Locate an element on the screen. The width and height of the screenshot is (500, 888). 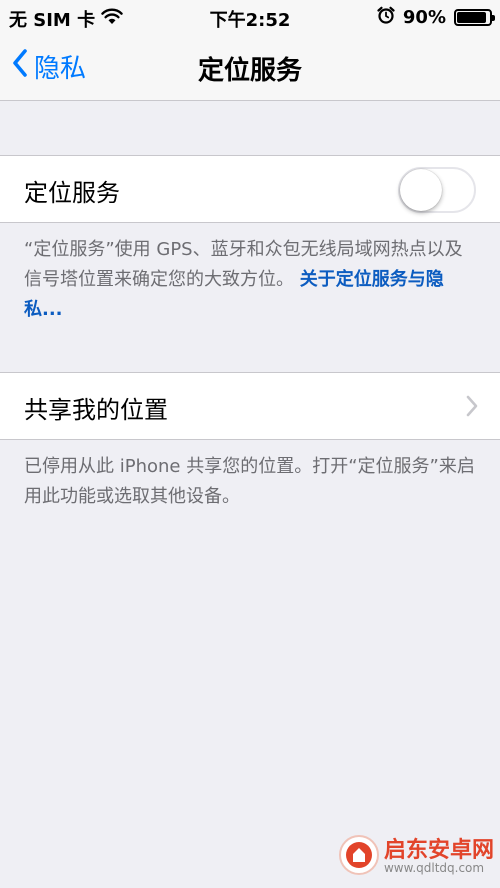
watermark-text: 启东安卓网 www.qdltdq.com is located at coordinates (439, 857).